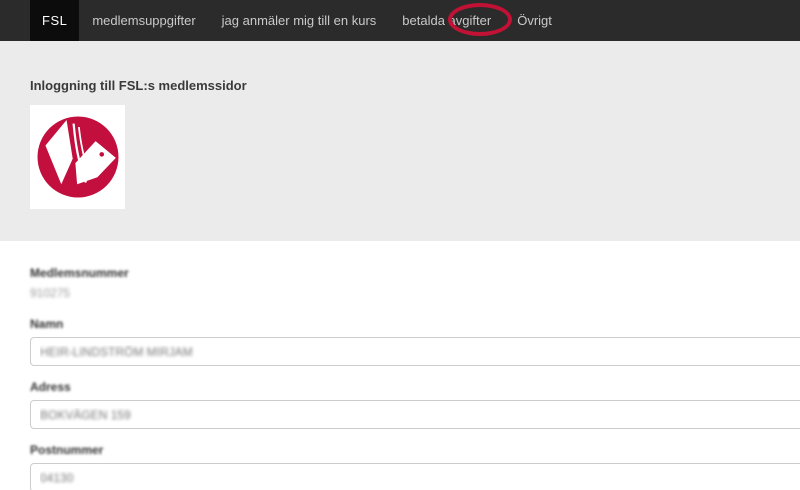  Describe the element at coordinates (50, 387) in the screenshot. I see `adress-label: Adress` at that location.